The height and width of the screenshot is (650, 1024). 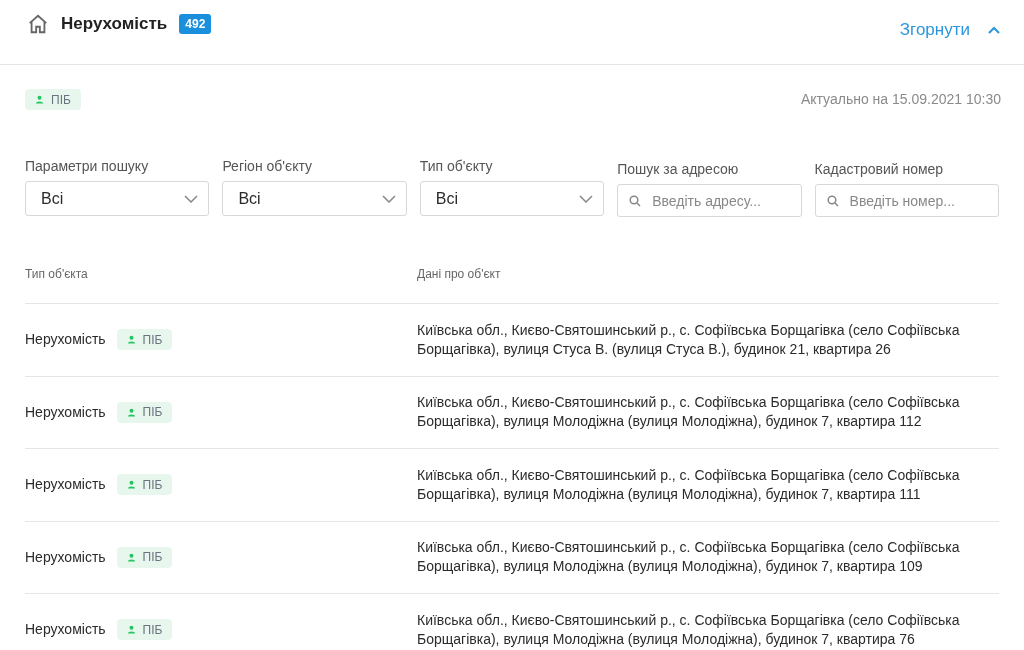 What do you see at coordinates (57, 274) in the screenshot?
I see `column-header: Тип об'єкта` at bounding box center [57, 274].